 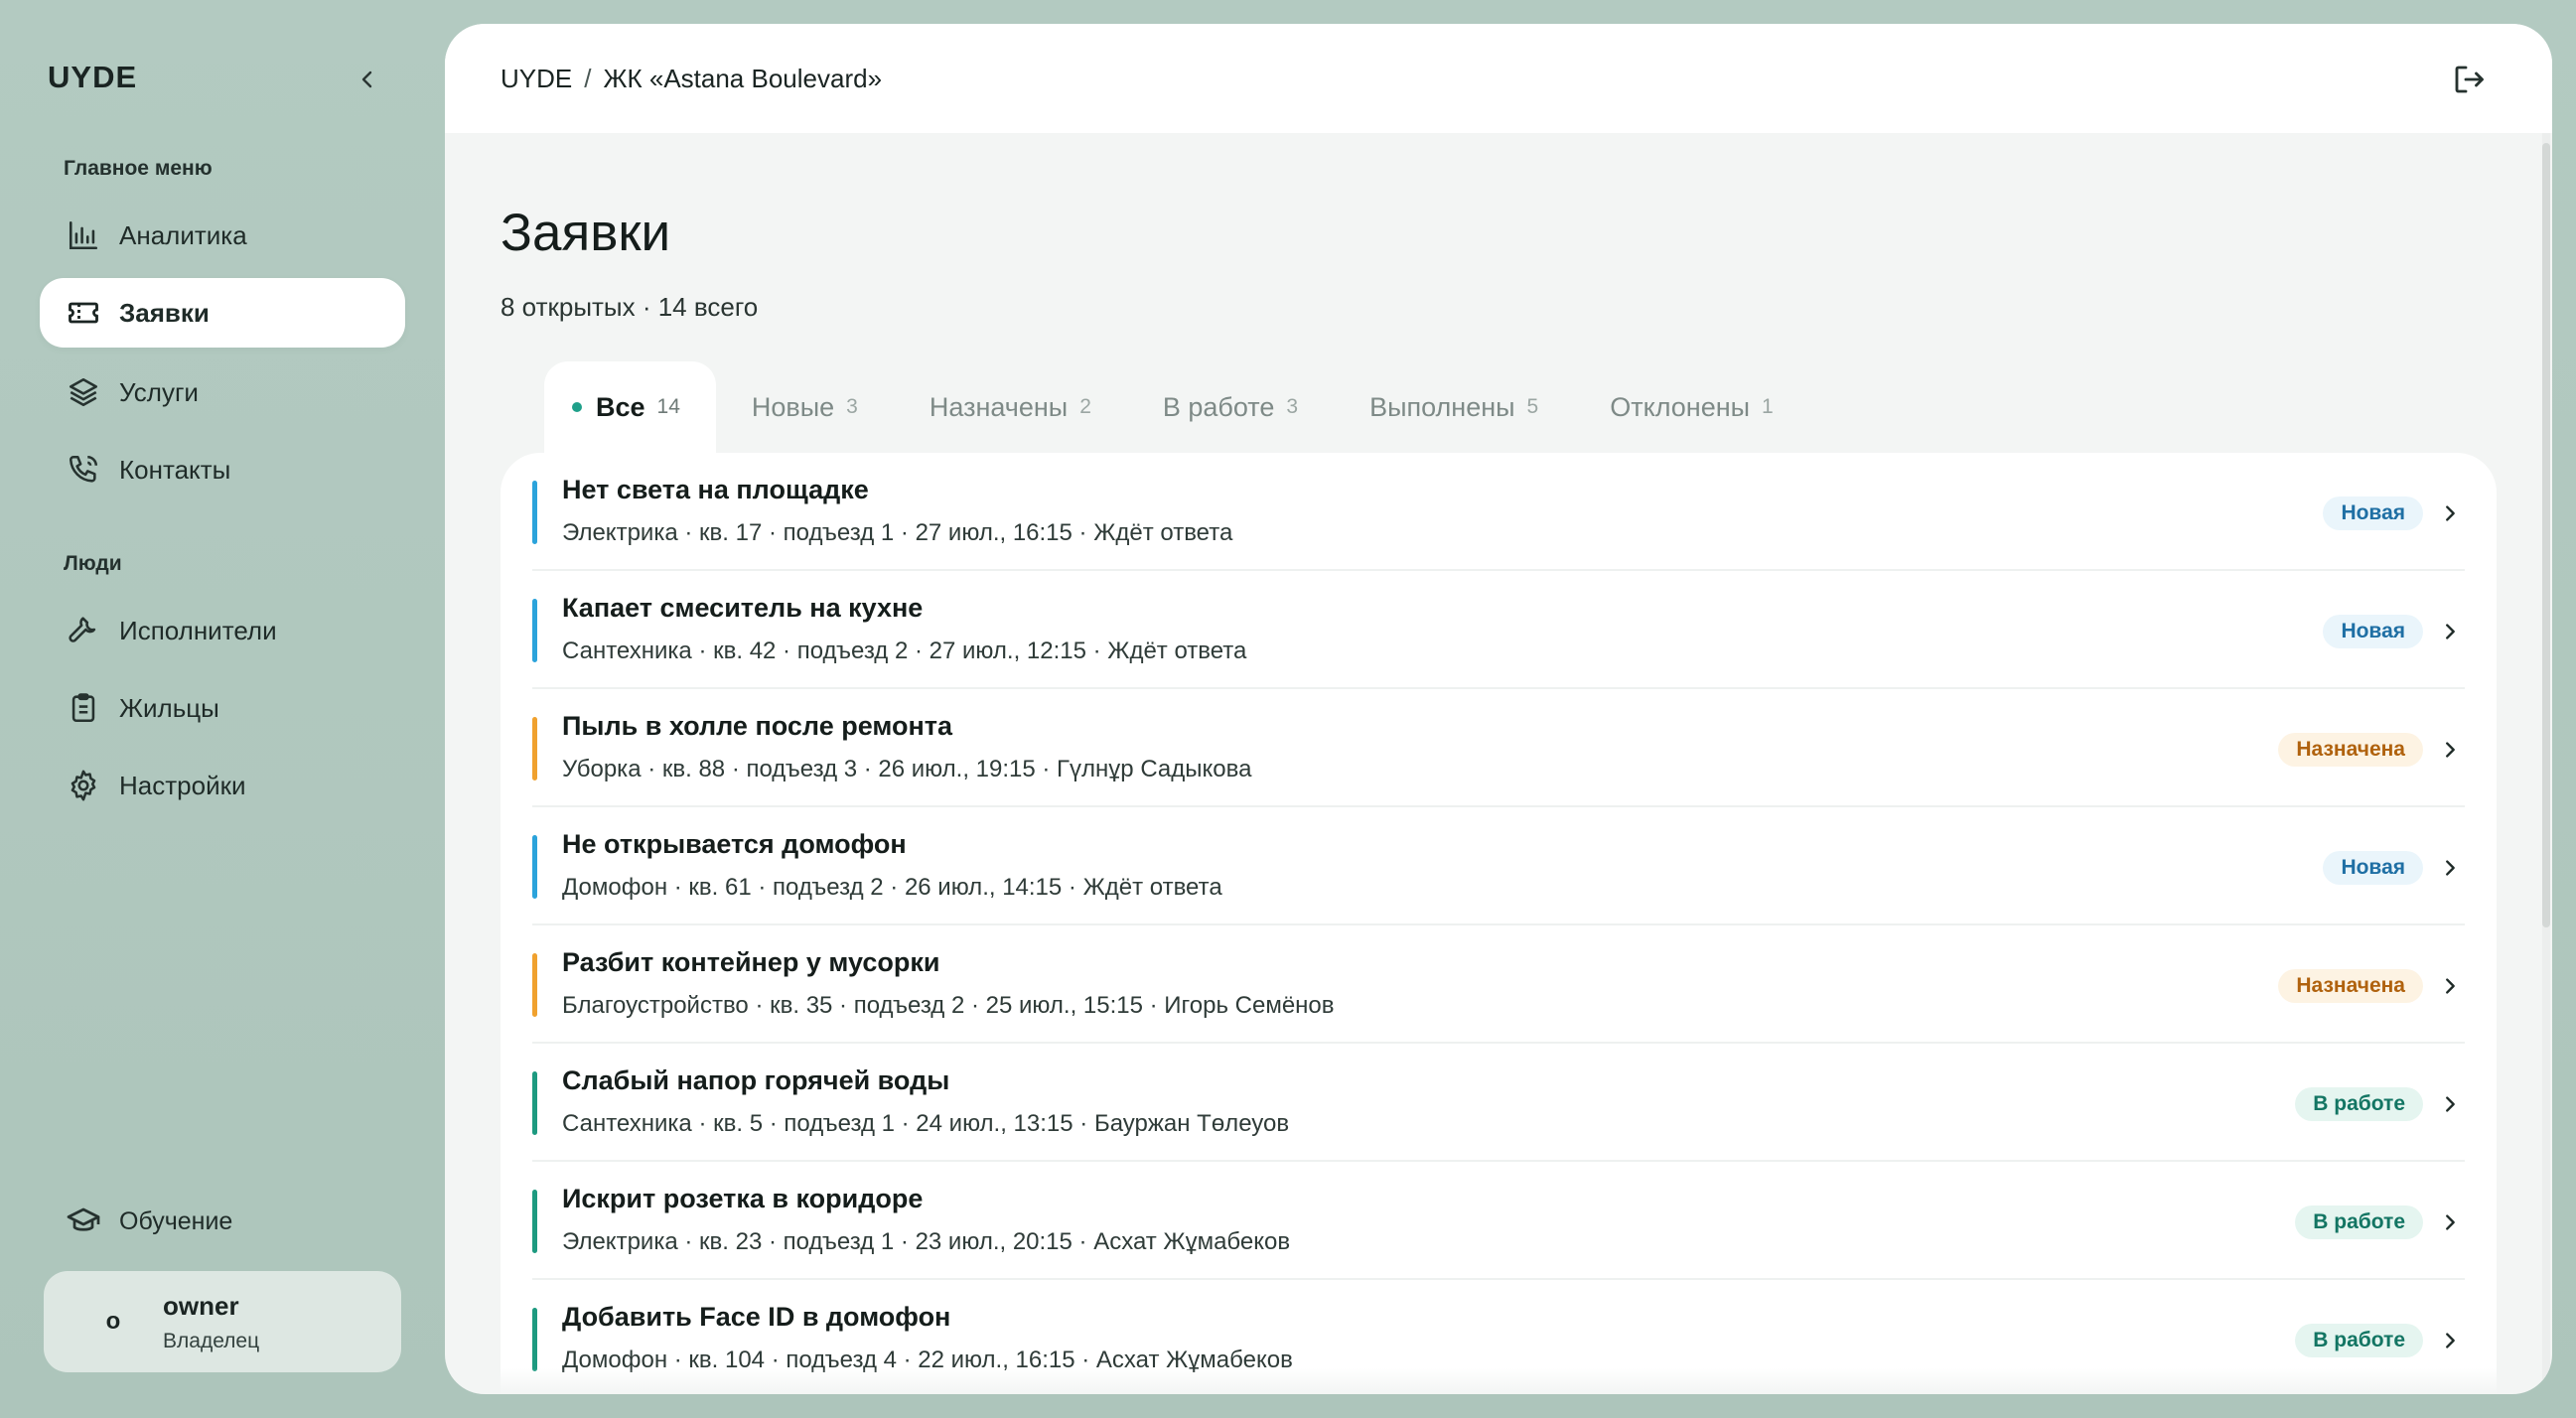 What do you see at coordinates (1085, 407) in the screenshot?
I see `tab-count: 2` at bounding box center [1085, 407].